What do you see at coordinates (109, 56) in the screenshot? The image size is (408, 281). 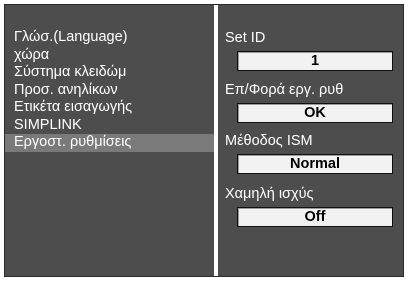 I see `menu-item-country: χώρα` at bounding box center [109, 56].